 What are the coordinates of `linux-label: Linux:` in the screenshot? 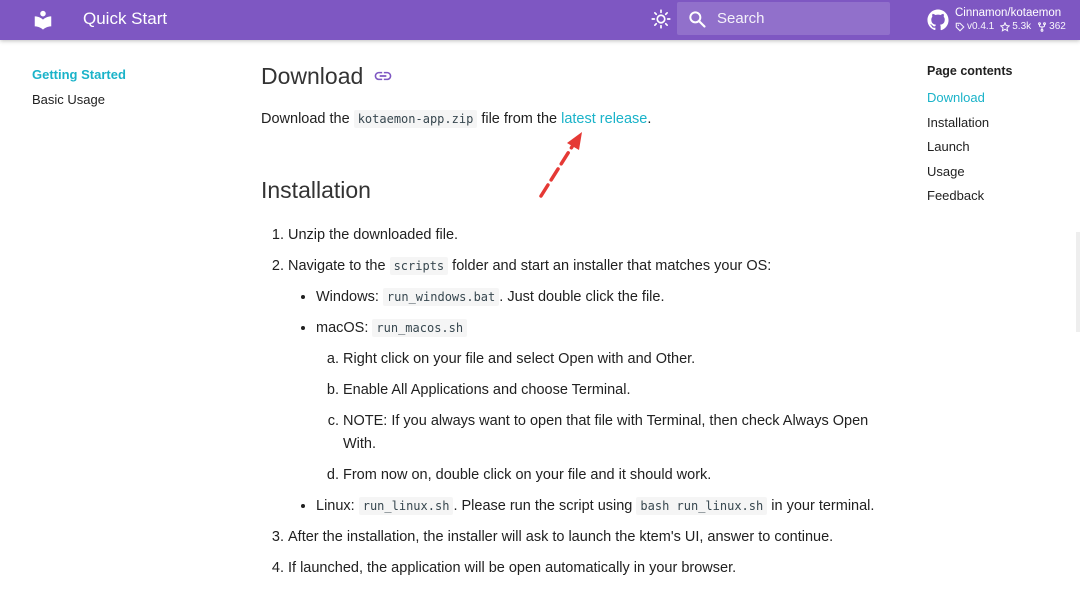 It's located at (337, 506).